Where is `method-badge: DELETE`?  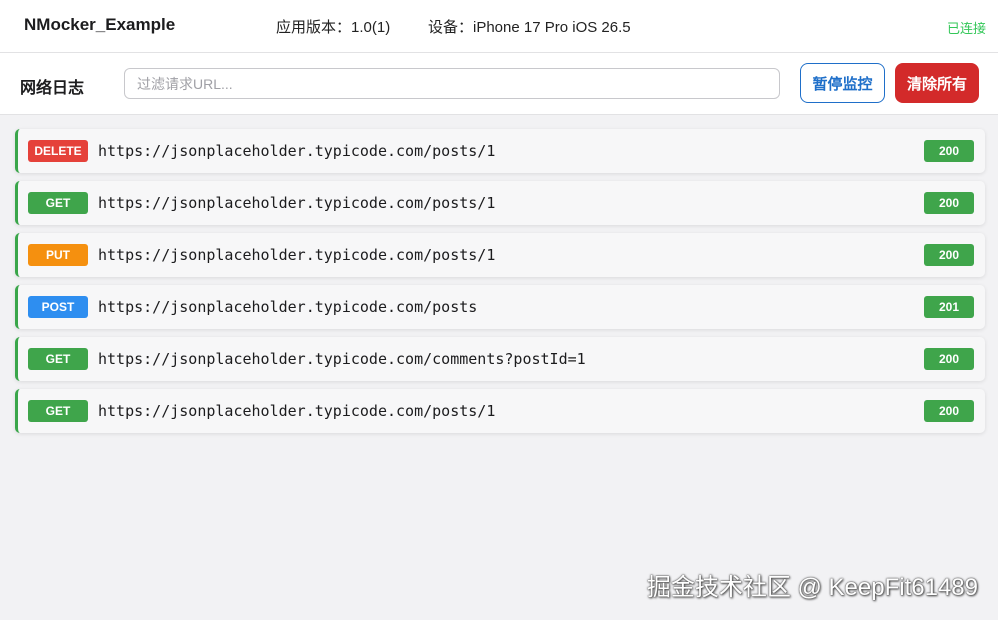
method-badge: DELETE is located at coordinates (58, 151).